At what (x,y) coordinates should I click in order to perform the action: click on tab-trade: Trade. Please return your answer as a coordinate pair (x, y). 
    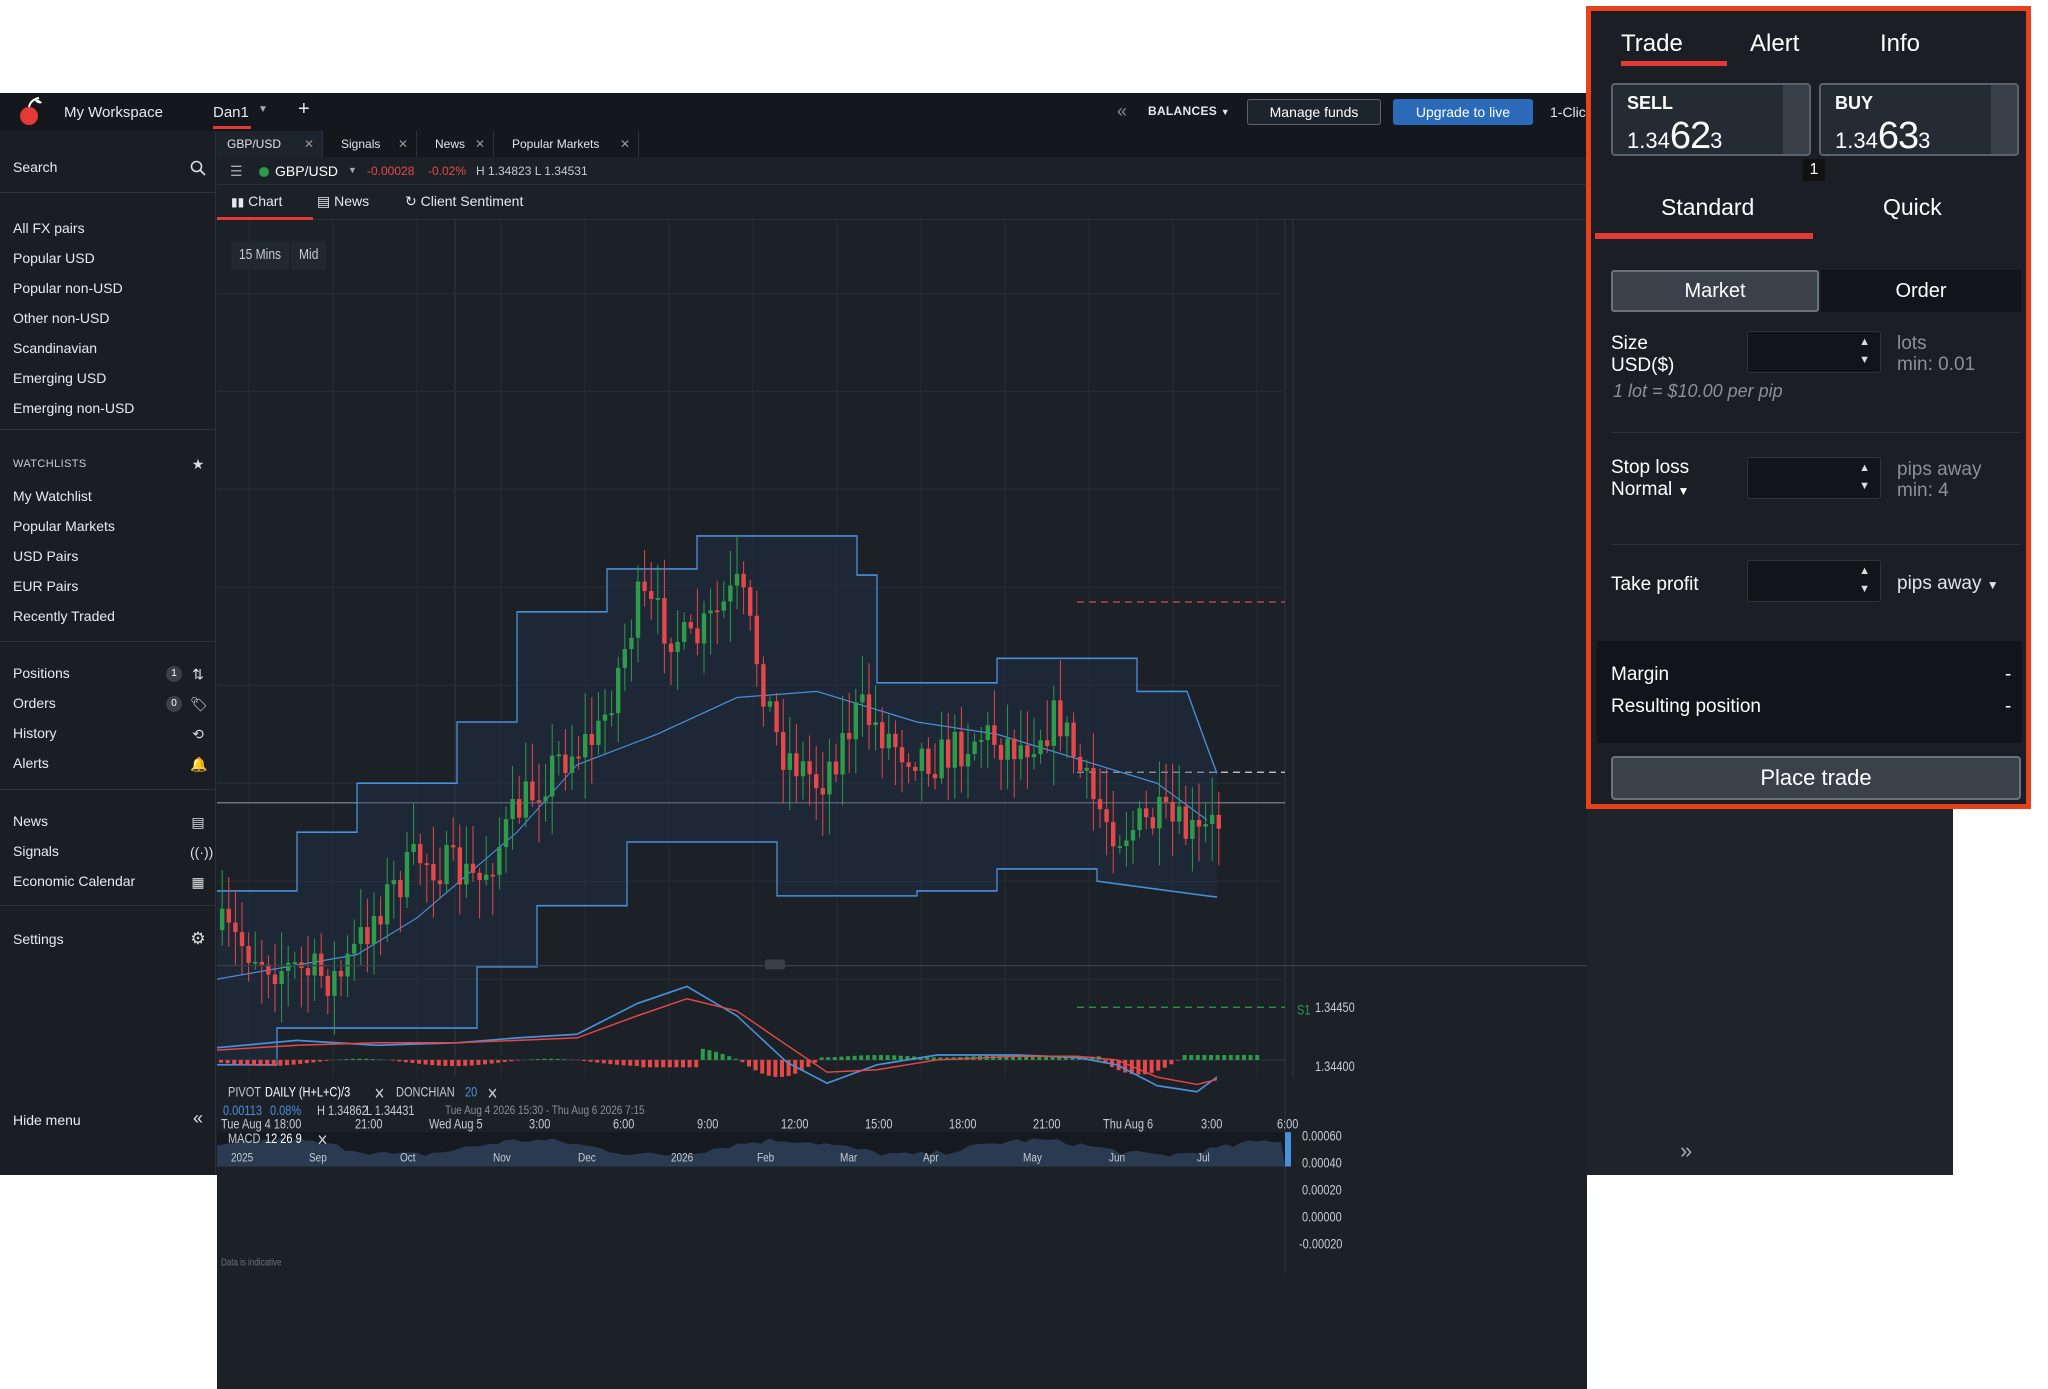
    Looking at the image, I should click on (1652, 44).